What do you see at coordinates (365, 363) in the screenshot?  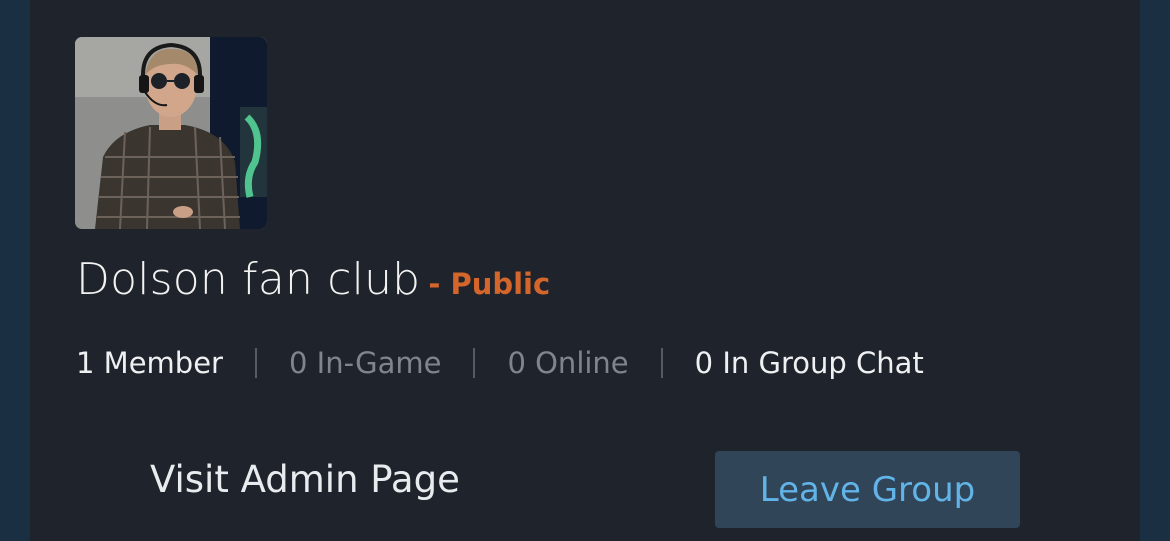 I see `in-game-count: 0 In-Game` at bounding box center [365, 363].